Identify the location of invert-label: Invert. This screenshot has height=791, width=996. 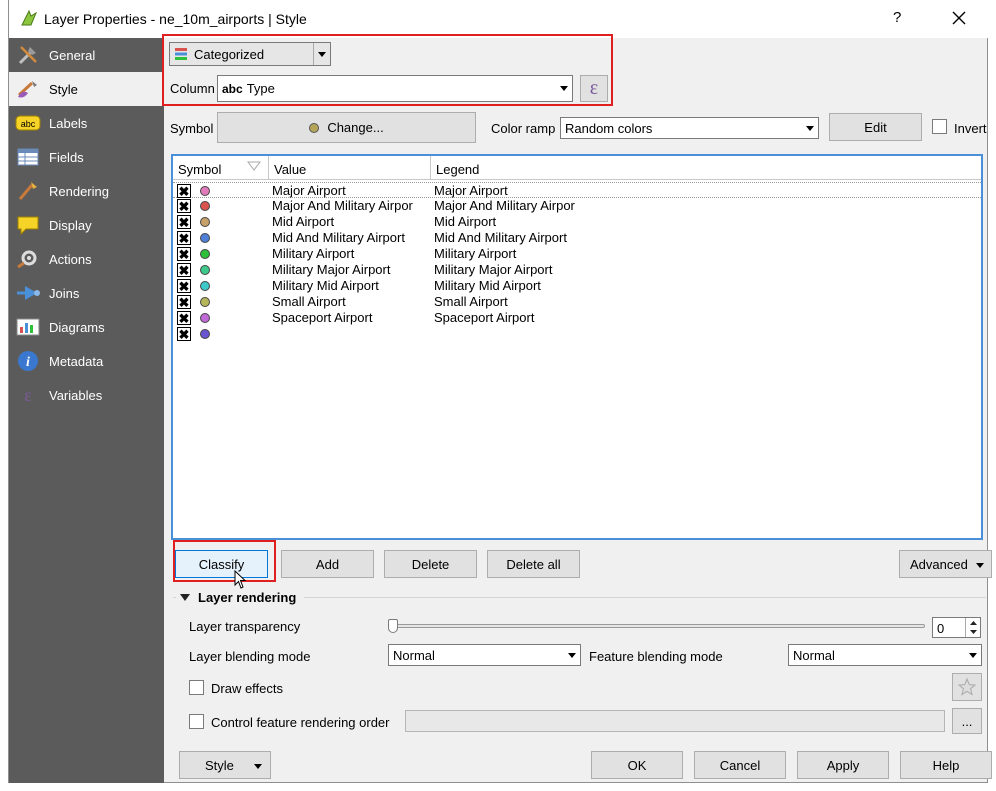
(970, 128).